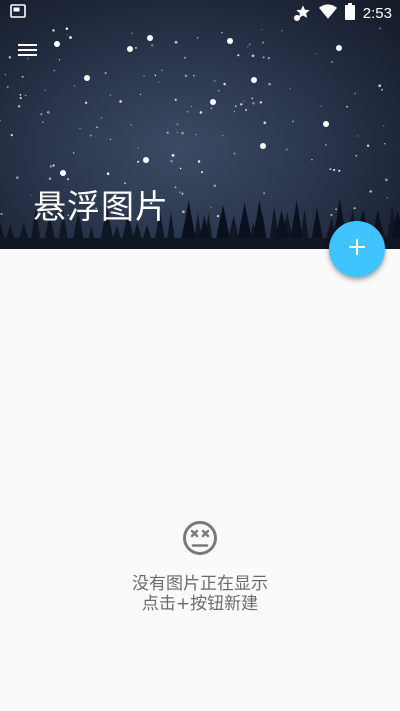 The width and height of the screenshot is (400, 711). I want to click on empty-message-line2: 点击+按钮新建, so click(200, 604).